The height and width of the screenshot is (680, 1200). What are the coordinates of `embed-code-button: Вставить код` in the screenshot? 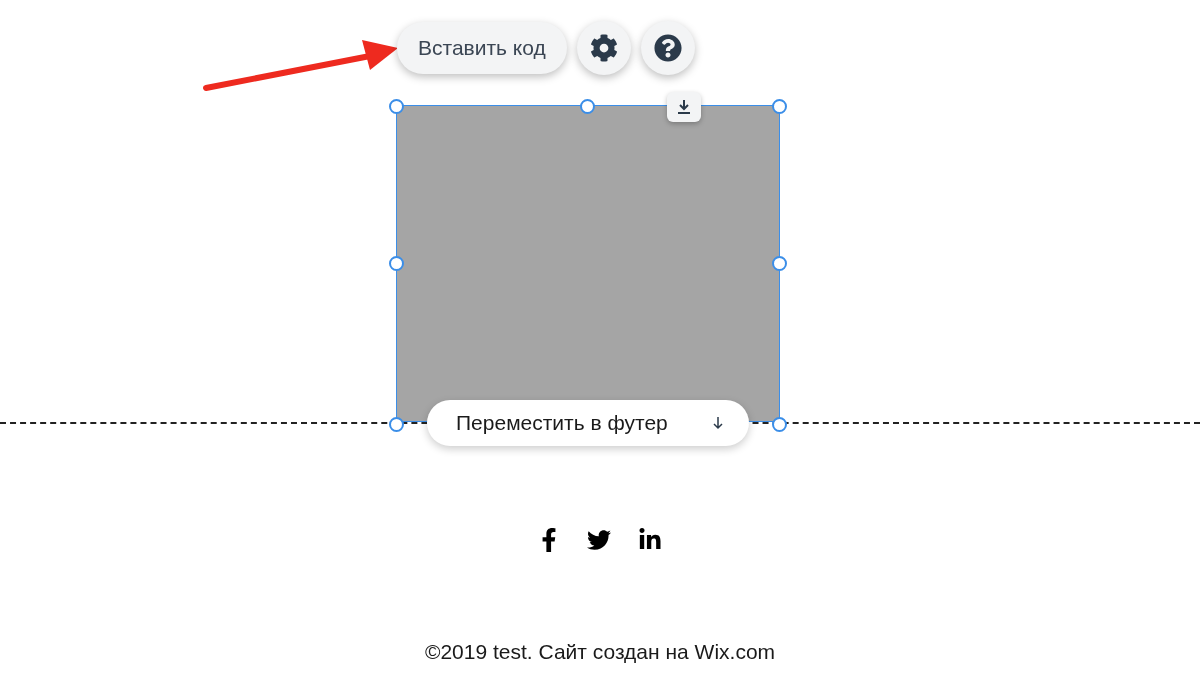 It's located at (482, 48).